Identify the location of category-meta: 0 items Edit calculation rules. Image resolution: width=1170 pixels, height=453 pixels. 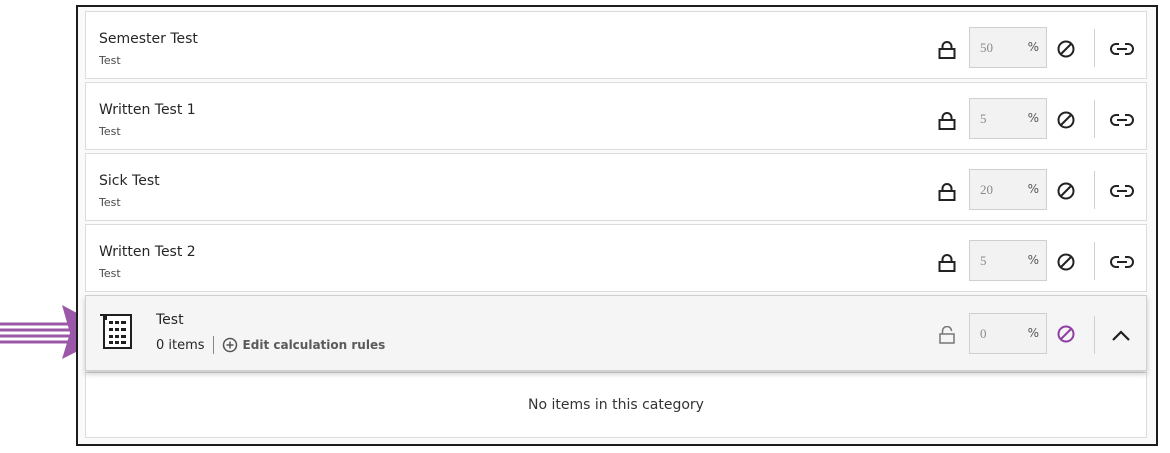
(270, 345).